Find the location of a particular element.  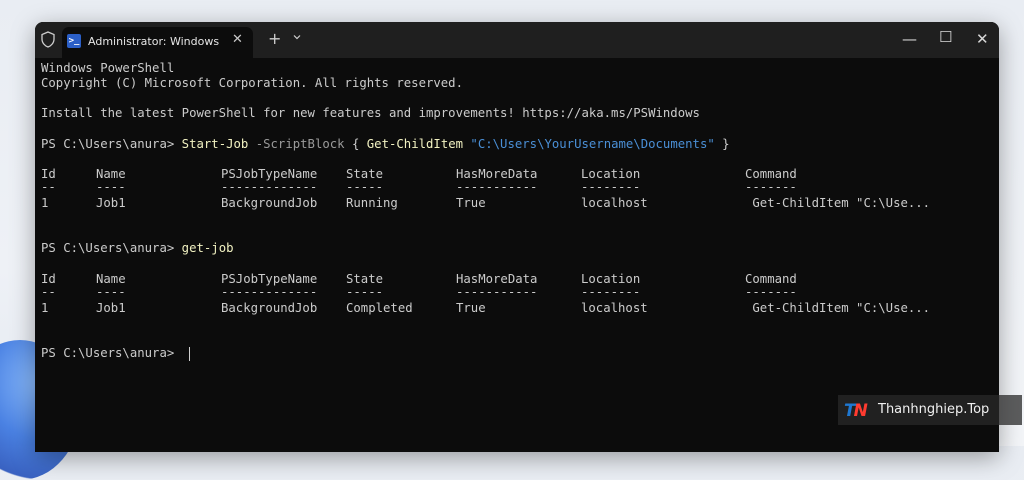

parameter: -ScriptBlock is located at coordinates (296, 144).